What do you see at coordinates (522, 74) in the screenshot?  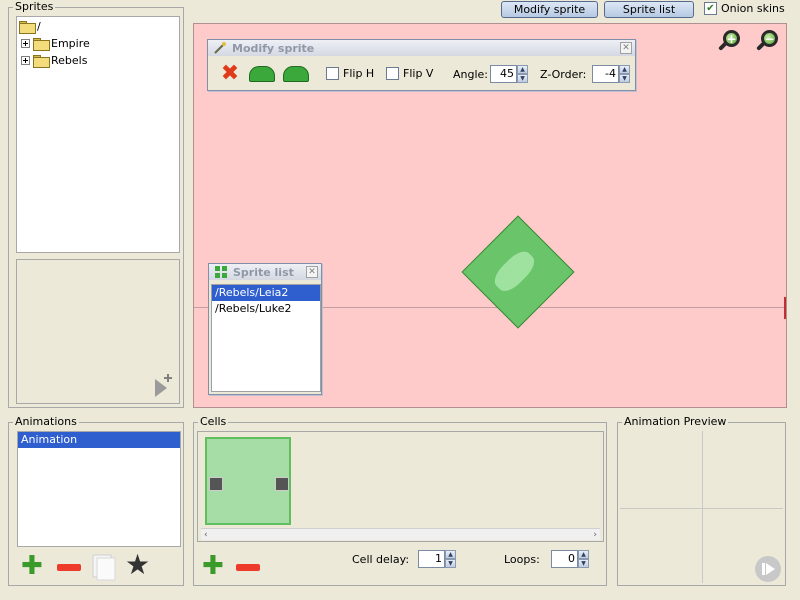 I see `angle-stepper: ▲ ▼` at bounding box center [522, 74].